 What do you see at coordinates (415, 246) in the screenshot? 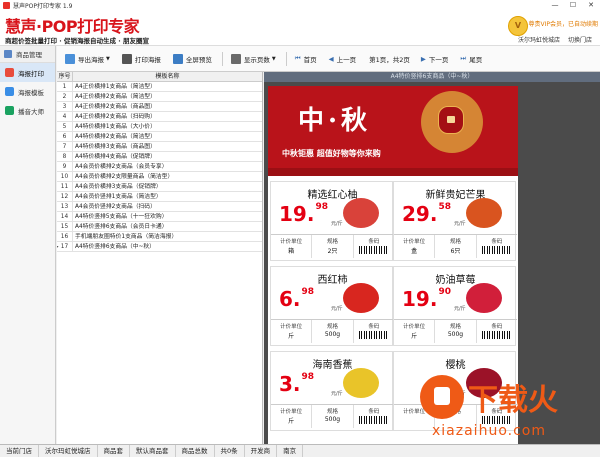
I see `info-unit: 计价单位盒` at bounding box center [415, 246].